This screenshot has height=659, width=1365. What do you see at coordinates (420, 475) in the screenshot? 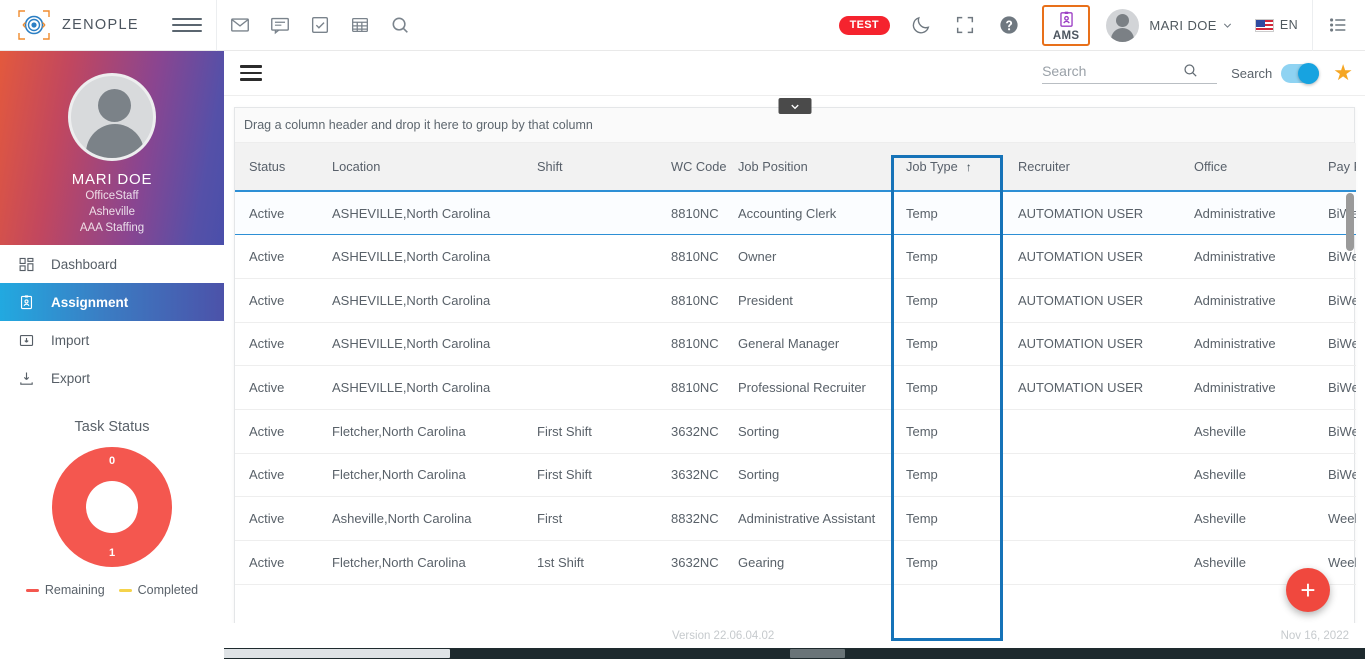
I see `cell-location: Fletcher,North Carolina` at bounding box center [420, 475].